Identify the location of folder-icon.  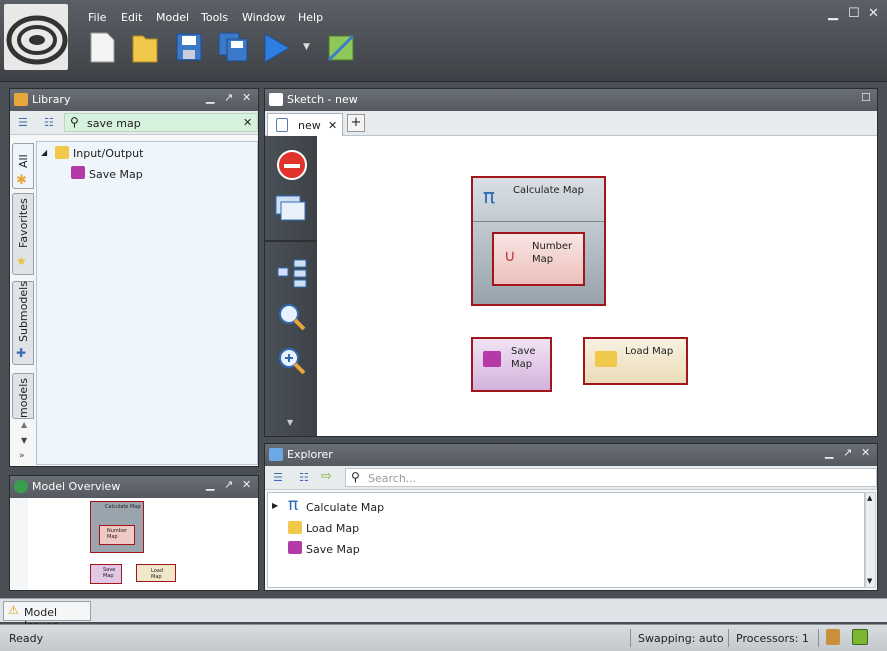
(62, 152).